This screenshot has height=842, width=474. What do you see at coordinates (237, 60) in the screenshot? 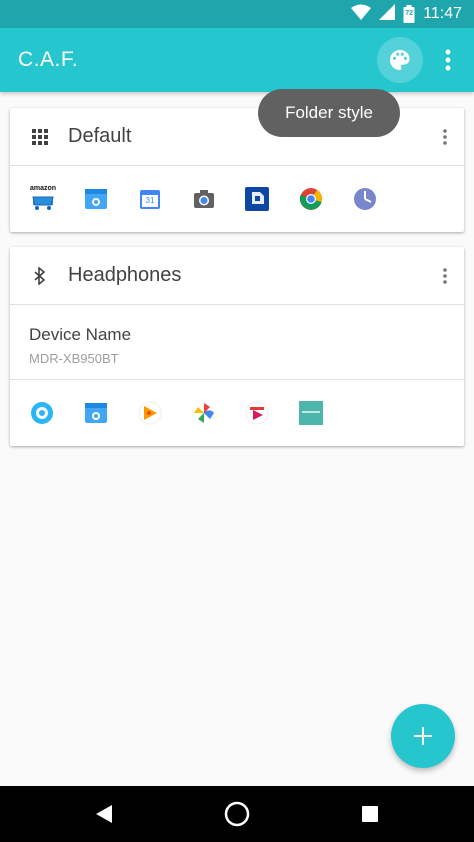
I see `app-bar: C.A.F.` at bounding box center [237, 60].